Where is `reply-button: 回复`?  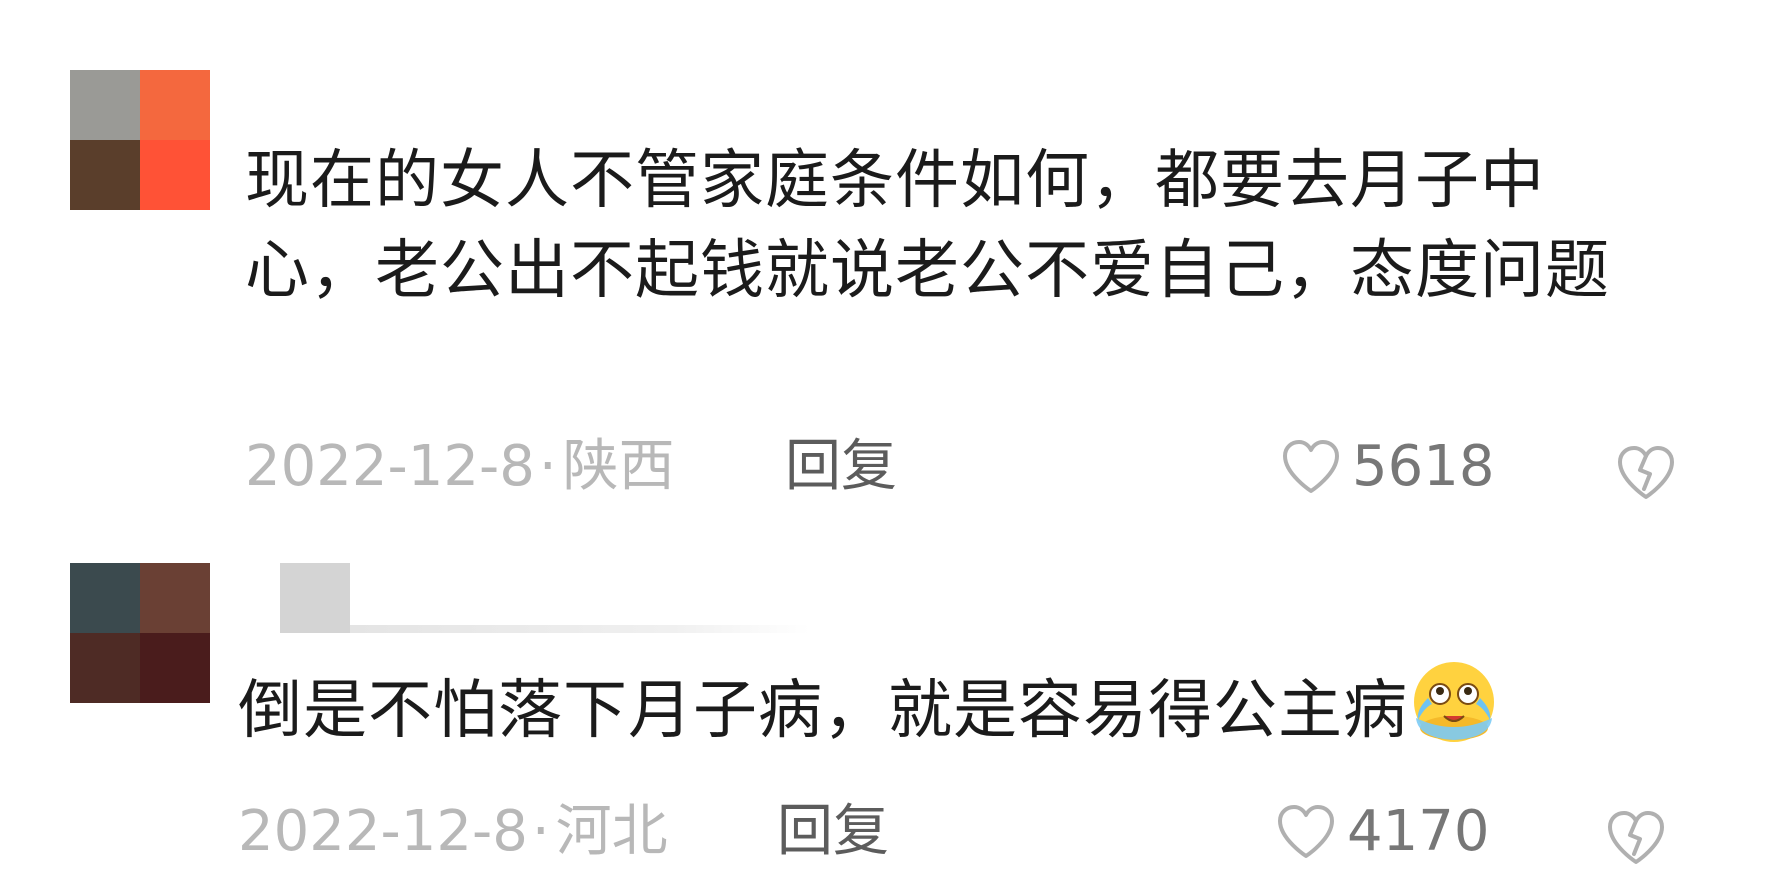
reply-button: 回复 is located at coordinates (833, 832).